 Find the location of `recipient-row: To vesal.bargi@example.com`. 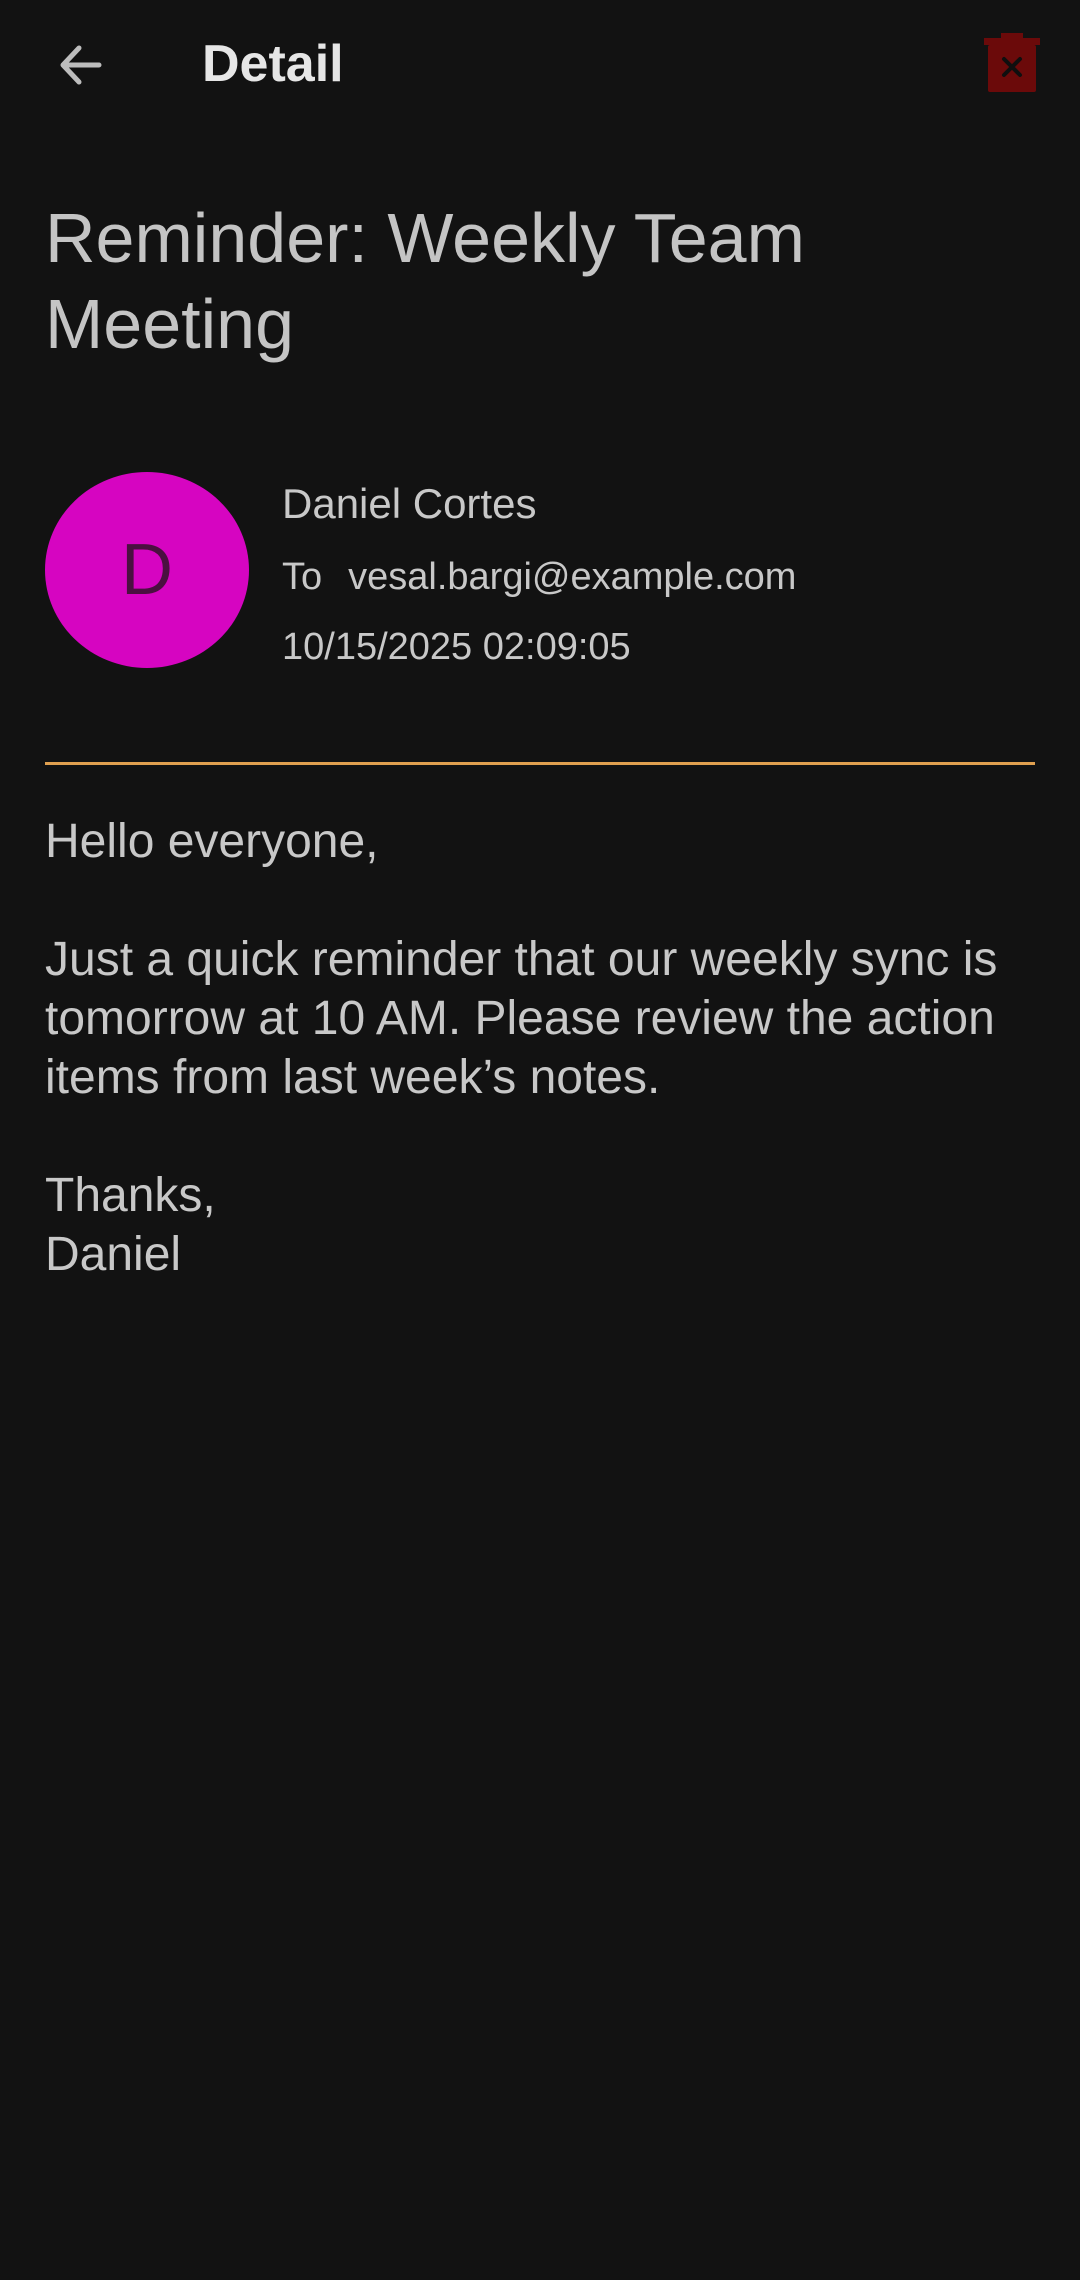

recipient-row: To vesal.bargi@example.com is located at coordinates (539, 577).